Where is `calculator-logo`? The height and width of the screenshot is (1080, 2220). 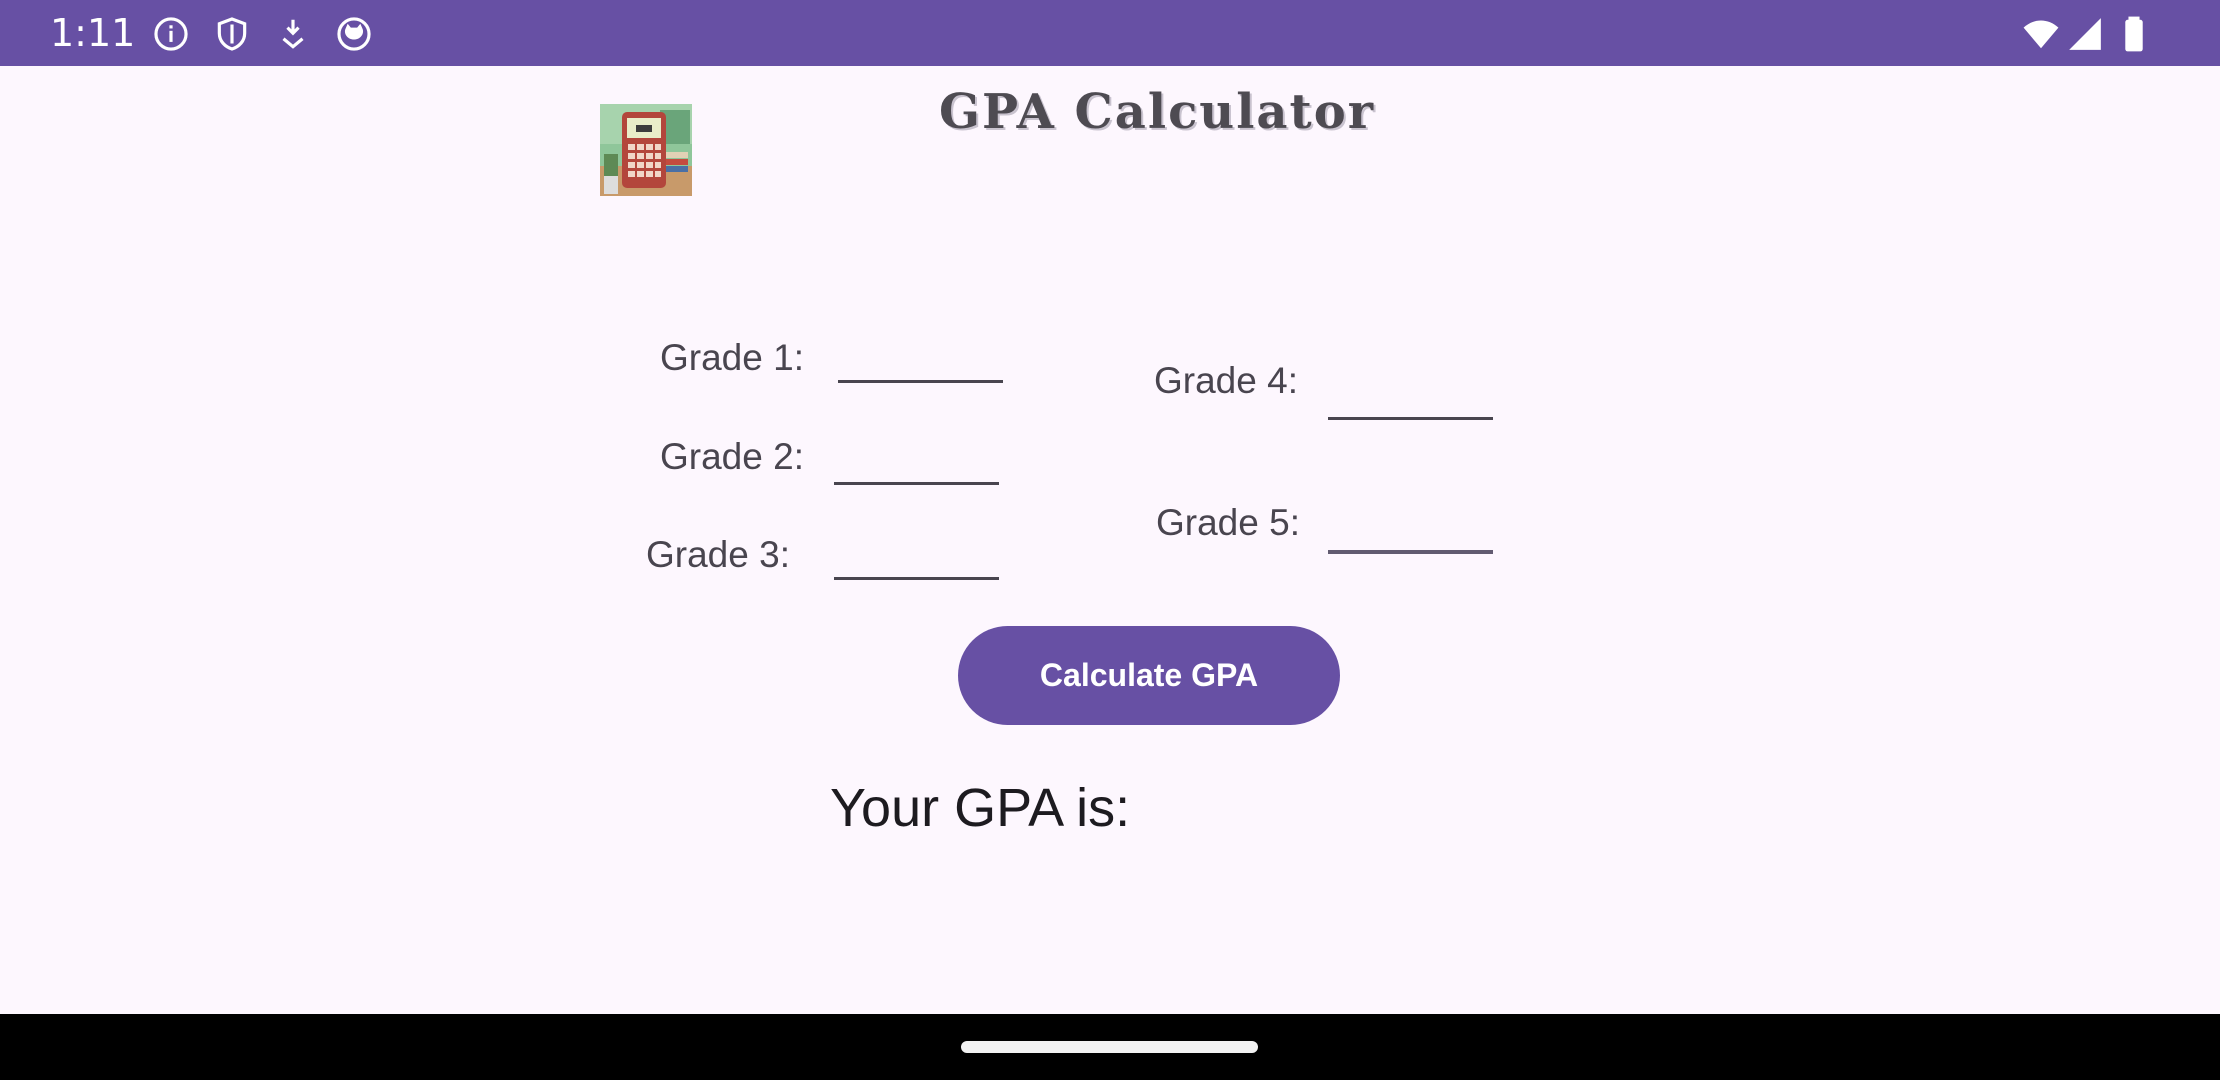 calculator-logo is located at coordinates (646, 150).